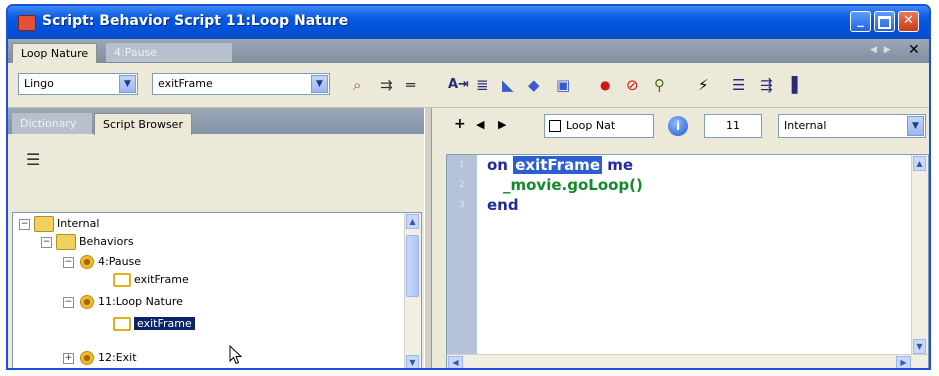 The height and width of the screenshot is (376, 939). What do you see at coordinates (738, 85) in the screenshot?
I see `cast-member-properties-icon: ☰` at bounding box center [738, 85].